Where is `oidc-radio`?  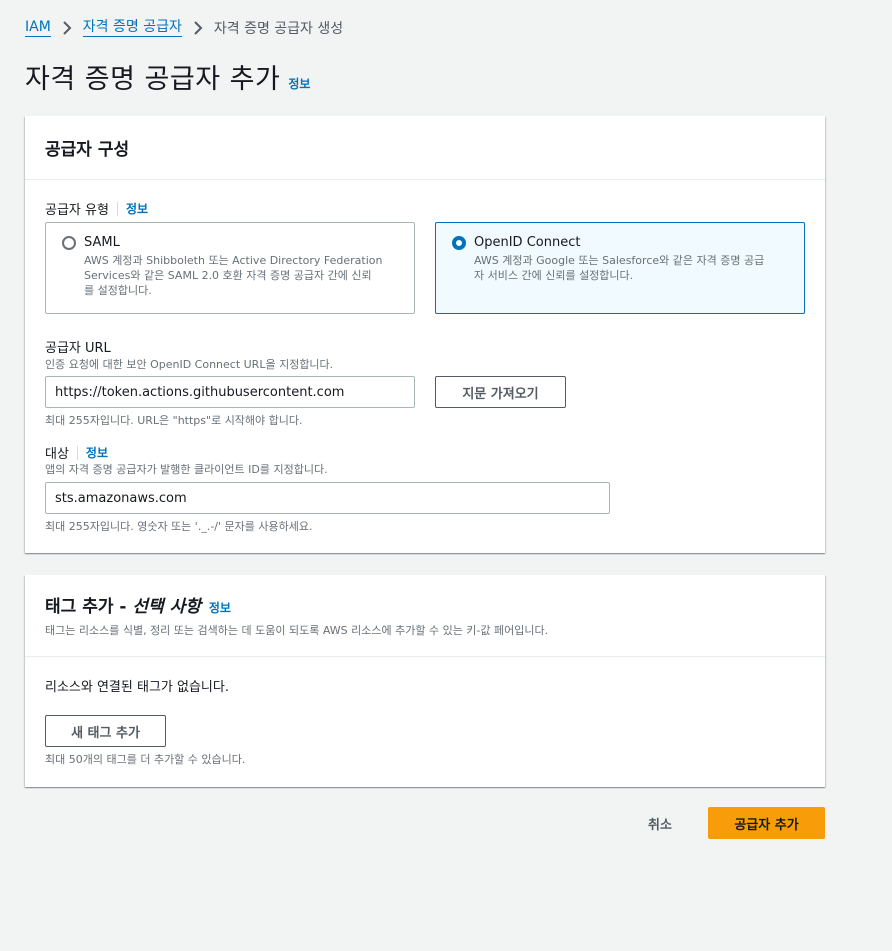 oidc-radio is located at coordinates (459, 243).